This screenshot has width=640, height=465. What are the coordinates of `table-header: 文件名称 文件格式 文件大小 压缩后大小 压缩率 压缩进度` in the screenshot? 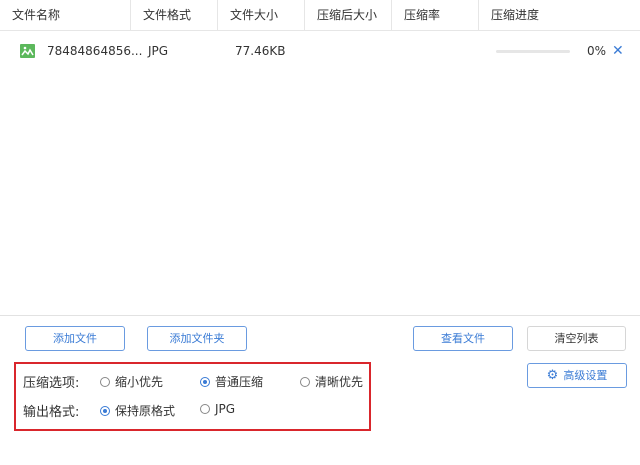 It's located at (320, 15).